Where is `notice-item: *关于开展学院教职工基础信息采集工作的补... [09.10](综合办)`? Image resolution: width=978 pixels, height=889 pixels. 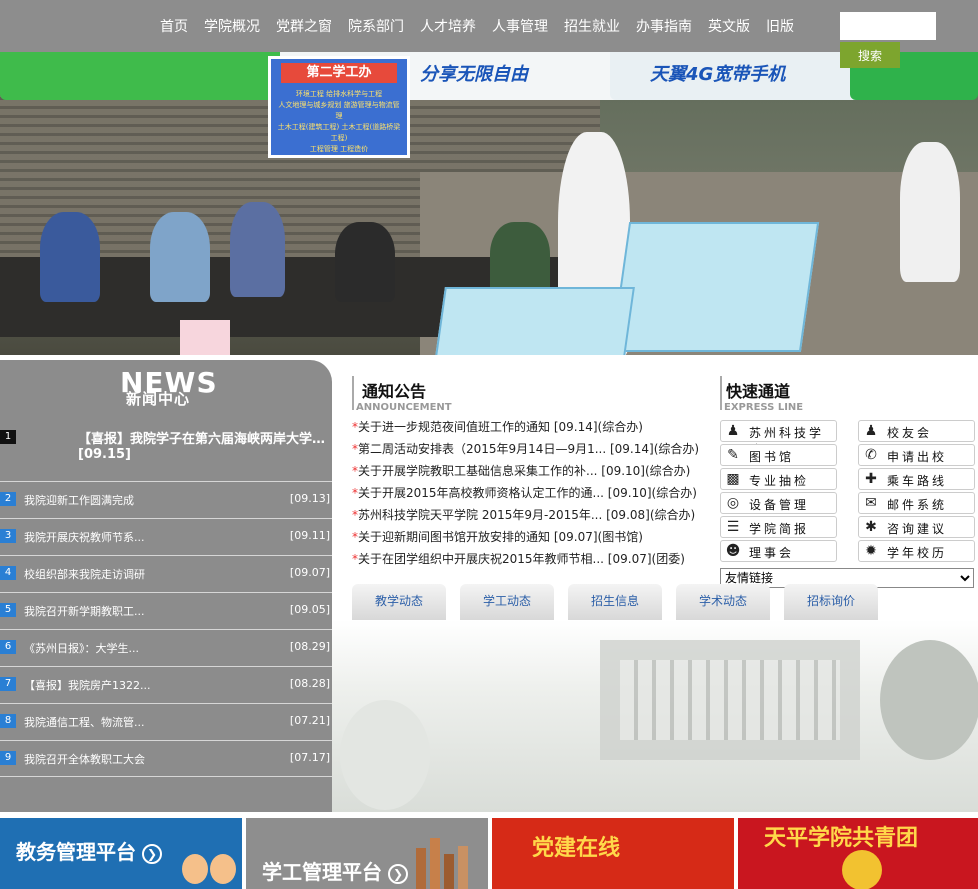
notice-item: *关于开展学院教职工基础信息采集工作的补... [09.10](综合办) is located at coordinates (532, 473).